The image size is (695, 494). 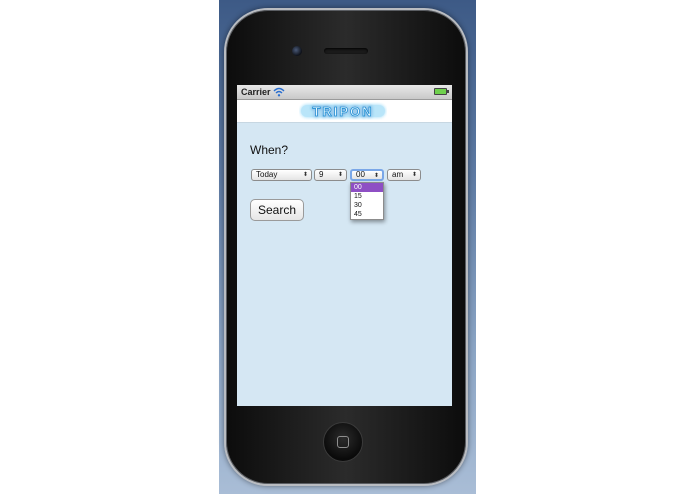 I want to click on day-select-value: Today, so click(x=267, y=174).